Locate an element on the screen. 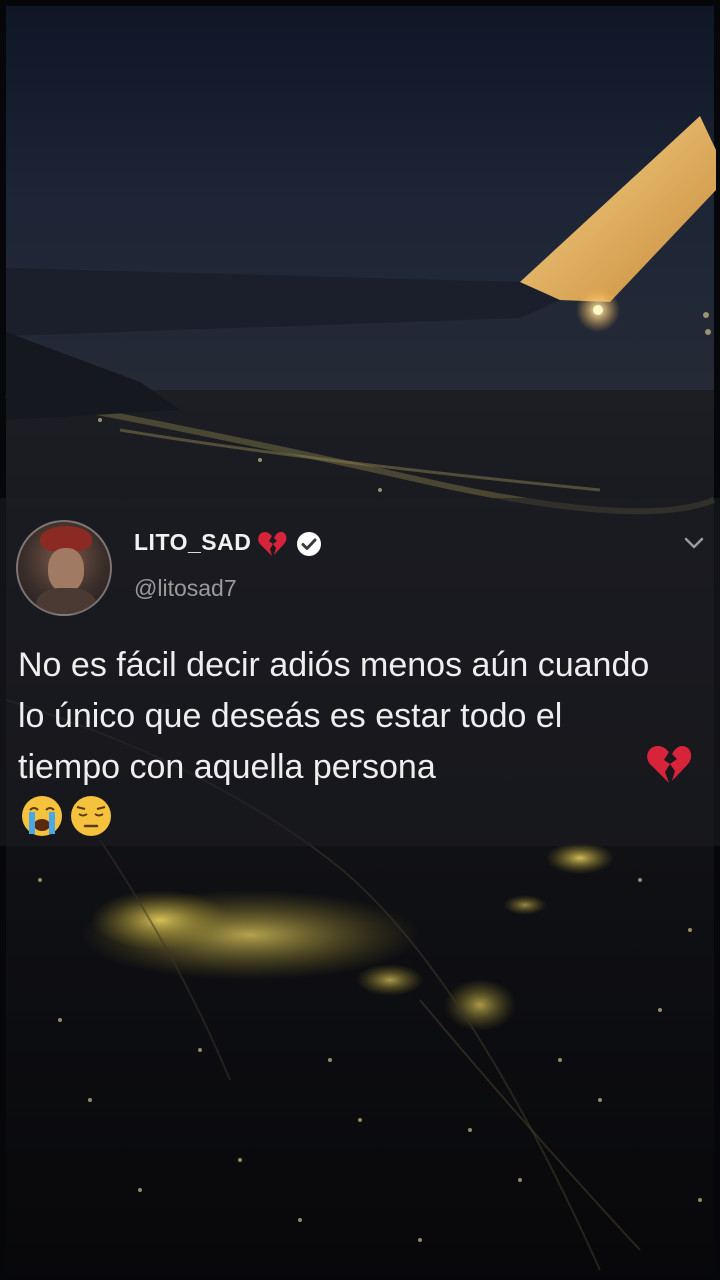 The width and height of the screenshot is (720, 1280). avatar-body is located at coordinates (66, 601).